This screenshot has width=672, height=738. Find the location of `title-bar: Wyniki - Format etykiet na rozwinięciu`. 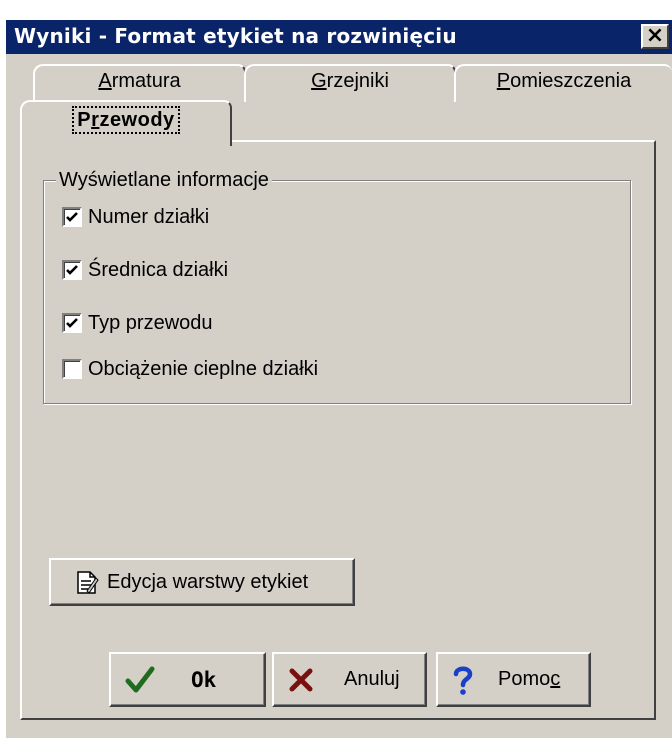

title-bar: Wyniki - Format etykiet na rozwinięciu is located at coordinates (339, 37).